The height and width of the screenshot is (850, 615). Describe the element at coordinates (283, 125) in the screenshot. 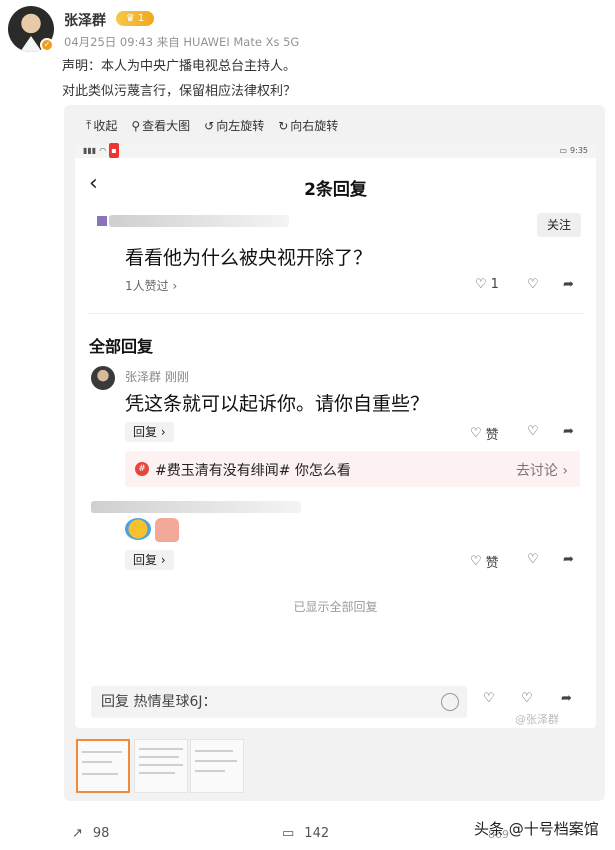

I see `rotate-right-icon: ↻` at that location.